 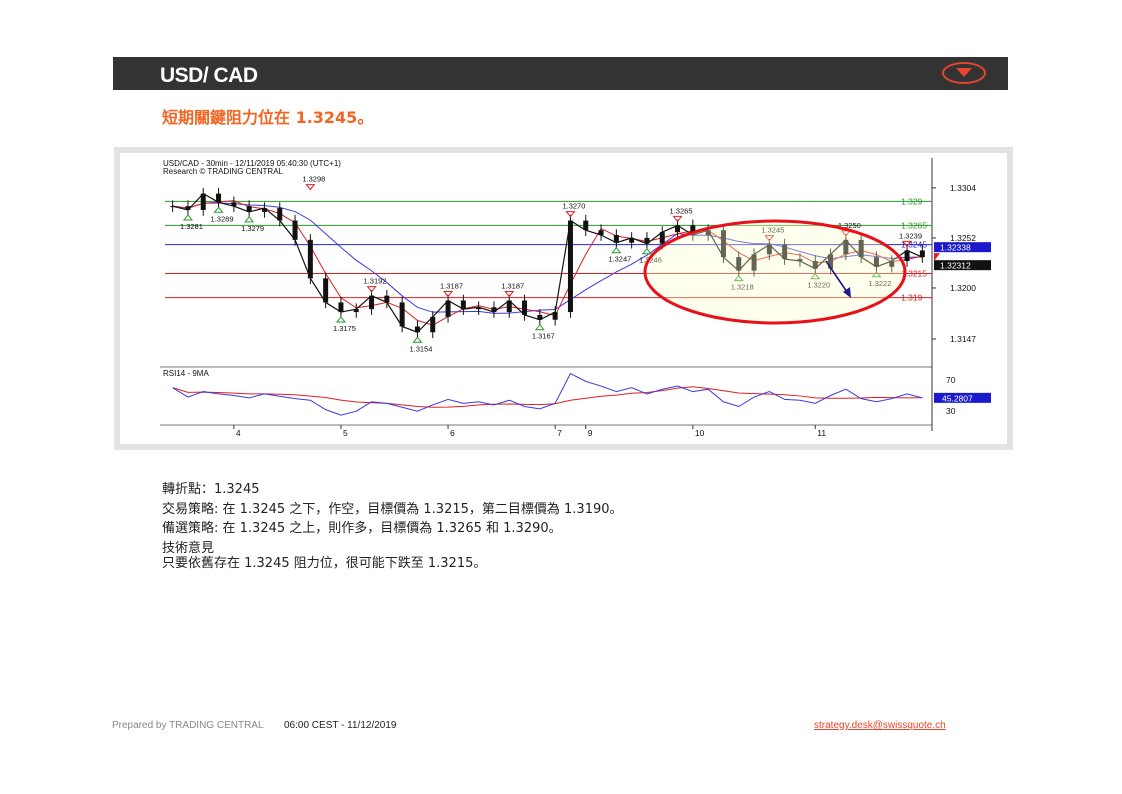 What do you see at coordinates (590, 433) in the screenshot?
I see `x-tick-label: 9` at bounding box center [590, 433].